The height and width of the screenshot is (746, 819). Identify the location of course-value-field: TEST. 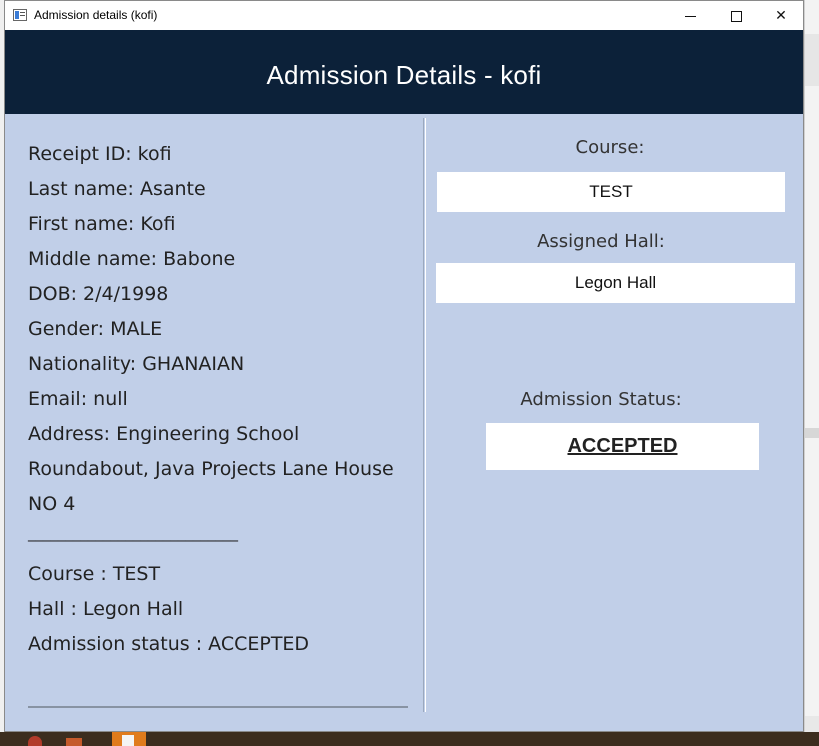
(611, 192).